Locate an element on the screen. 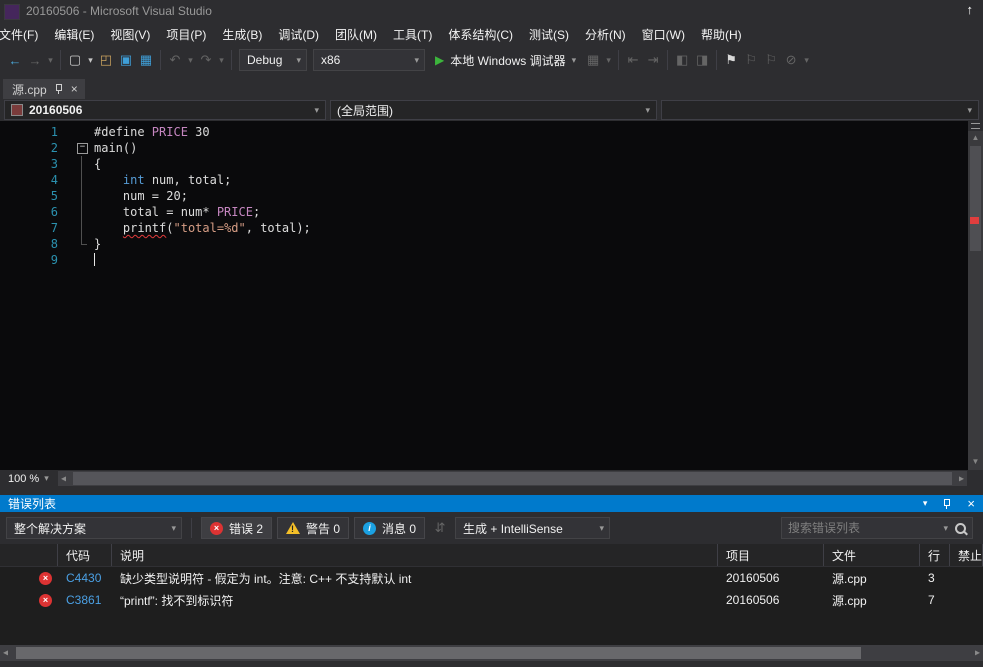 The height and width of the screenshot is (667, 983). back-icon: ← is located at coordinates (15, 60).